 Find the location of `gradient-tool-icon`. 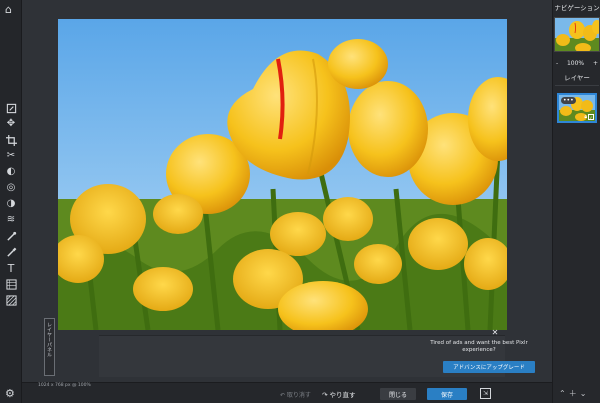

gradient-tool-icon is located at coordinates (11, 284).